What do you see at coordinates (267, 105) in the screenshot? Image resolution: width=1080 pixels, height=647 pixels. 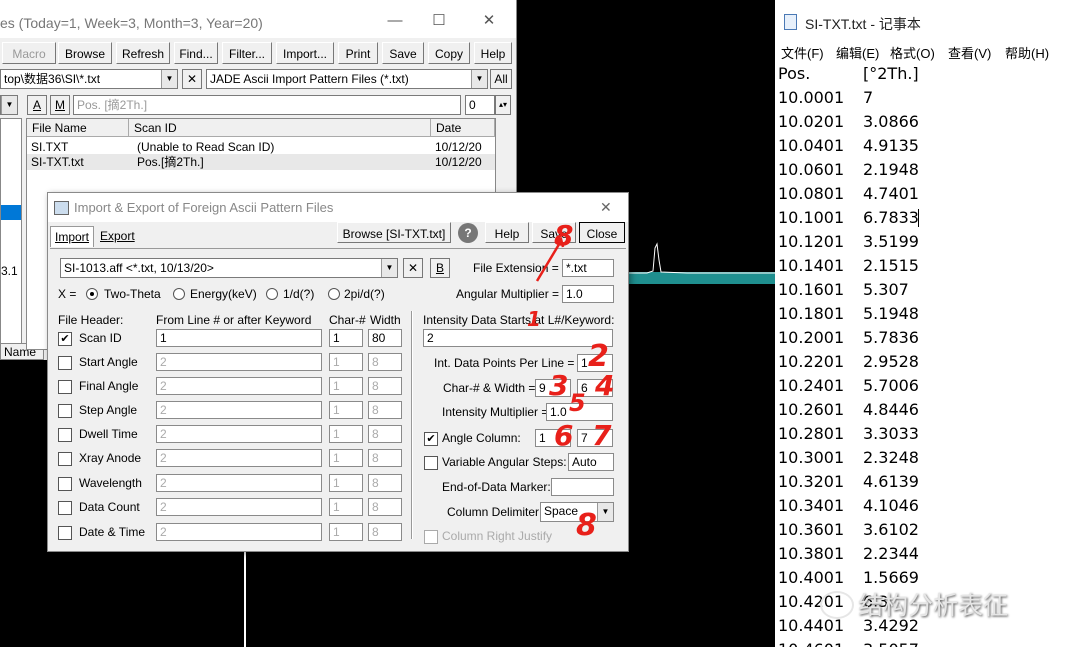 I see `scan-filter-input: Pos. [摘2Th.]` at bounding box center [267, 105].